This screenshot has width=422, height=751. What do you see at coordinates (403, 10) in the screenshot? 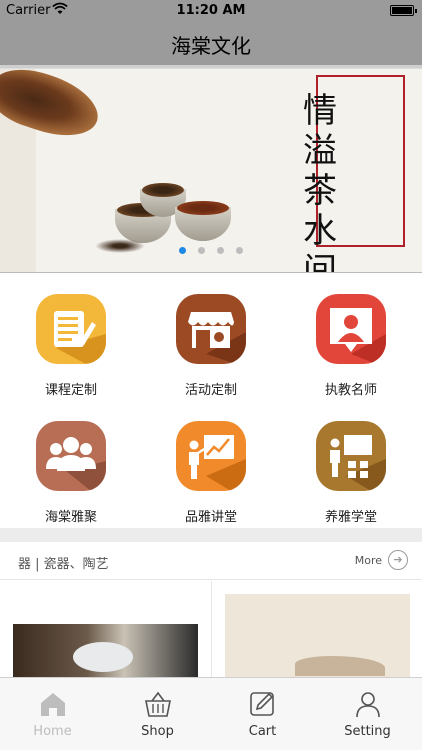
I see `battery-icon` at bounding box center [403, 10].